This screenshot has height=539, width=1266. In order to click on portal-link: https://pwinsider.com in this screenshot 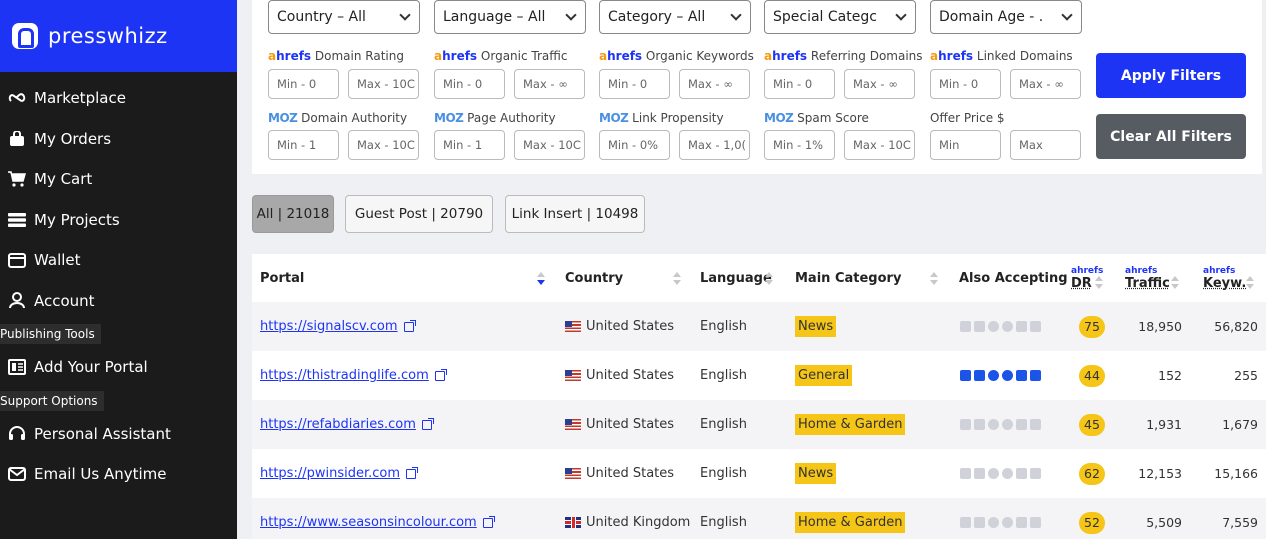, I will do `click(330, 473)`.